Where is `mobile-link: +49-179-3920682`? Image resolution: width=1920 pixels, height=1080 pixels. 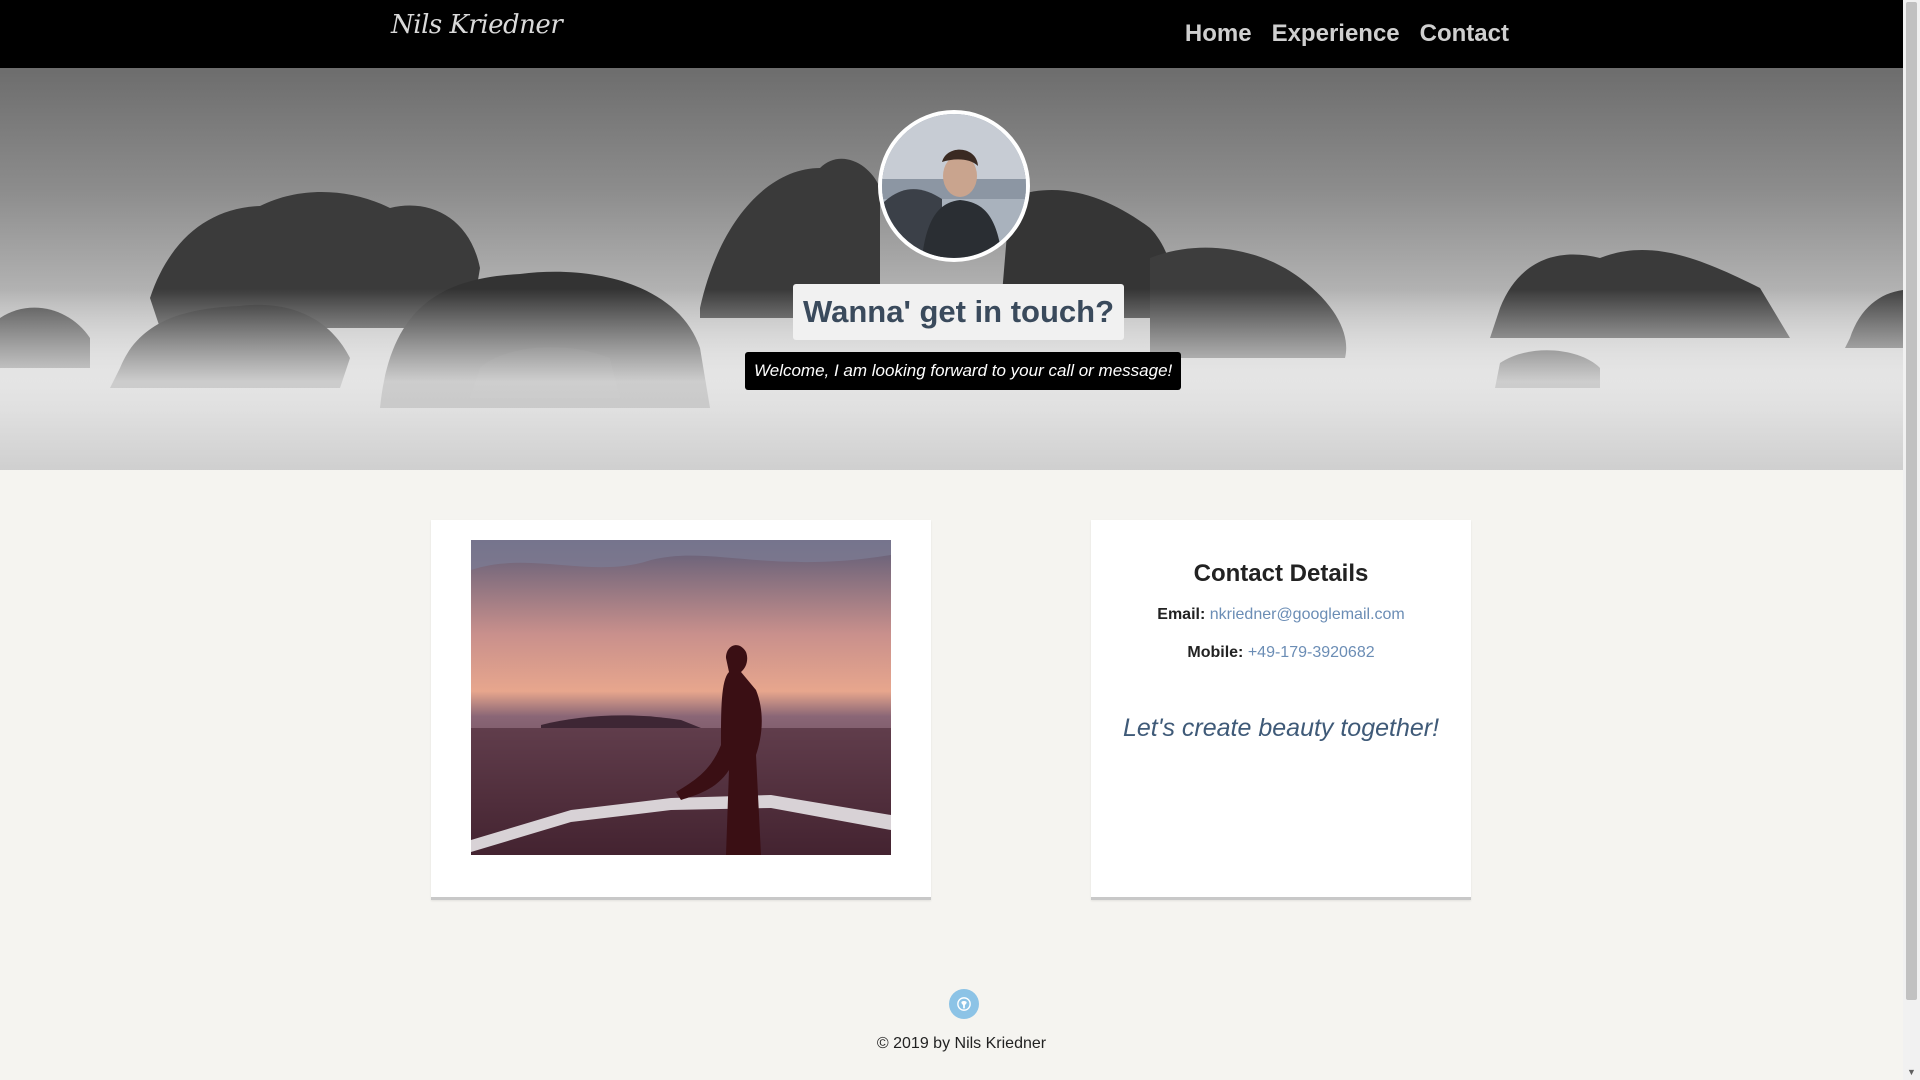 mobile-link: +49-179-3920682 is located at coordinates (1311, 652).